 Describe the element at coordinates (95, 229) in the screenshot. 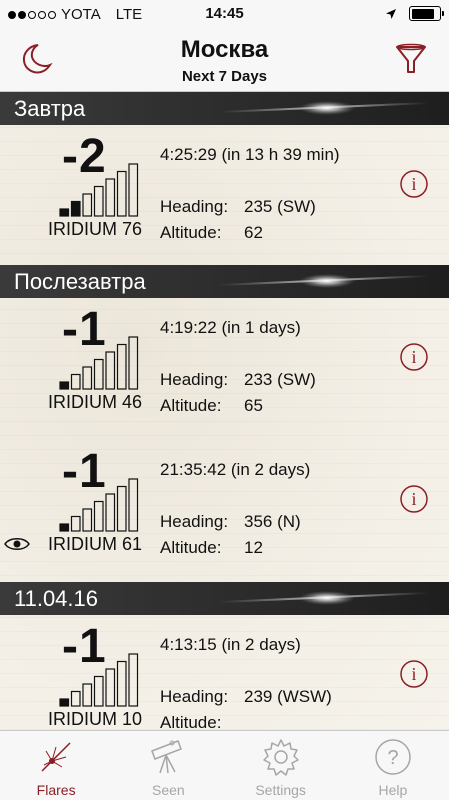

I see `satellite-name: IRIDIUM 76` at that location.